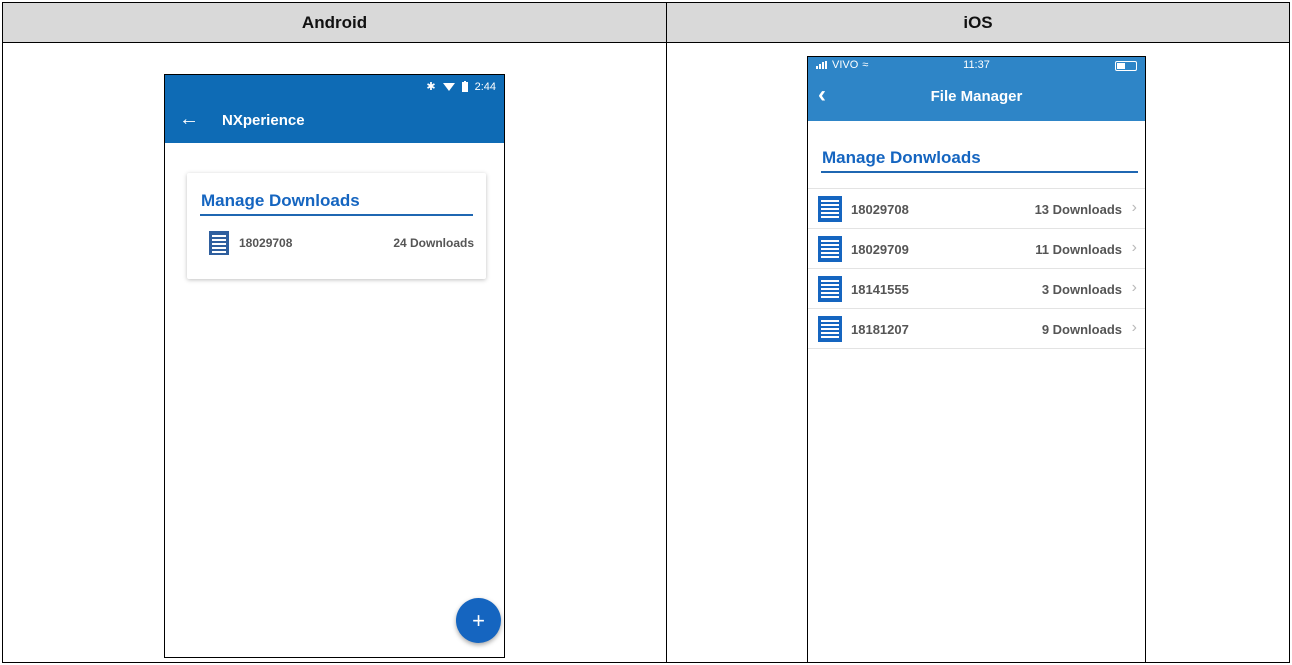 The width and height of the screenshot is (1292, 665). Describe the element at coordinates (448, 86) in the screenshot. I see `wifi-icon` at that location.